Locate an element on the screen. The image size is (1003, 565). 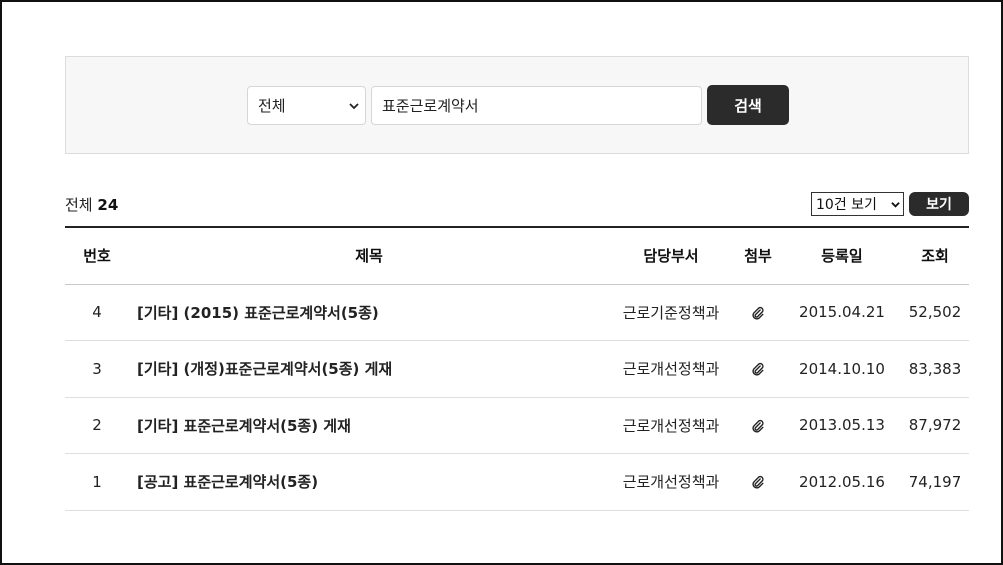
row-title-link: [기타] (2015) 표준근로계약서(5종) is located at coordinates (369, 312).